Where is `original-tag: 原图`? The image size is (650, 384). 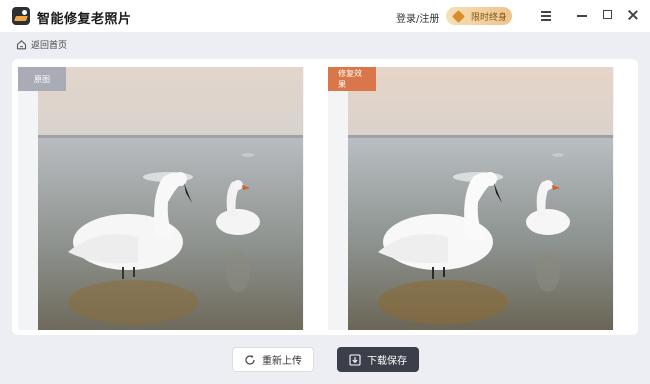 original-tag: 原图 is located at coordinates (42, 79).